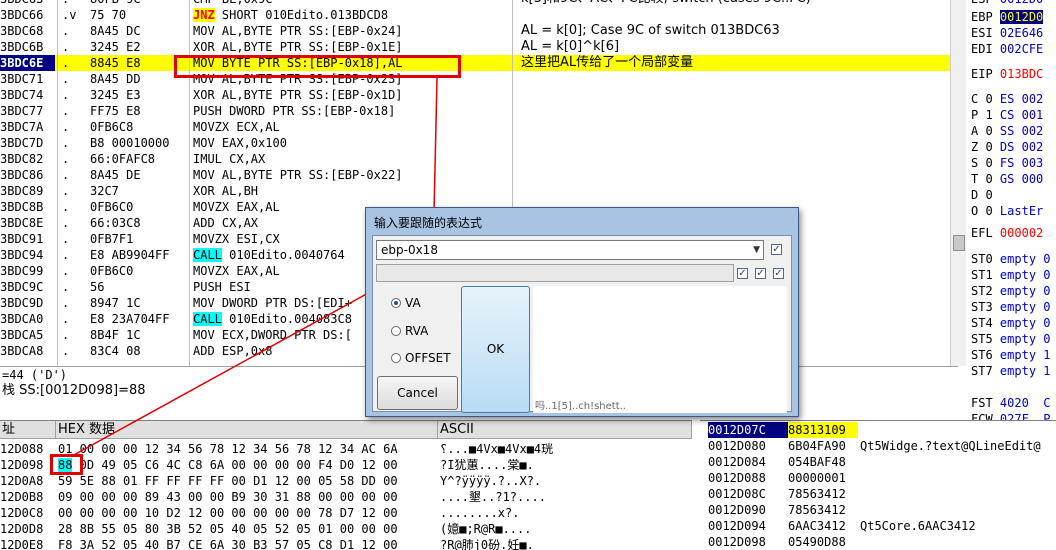 Image resolution: width=1056 pixels, height=550 pixels. What do you see at coordinates (413, 303) in the screenshot?
I see `radio-va-label: VA` at bounding box center [413, 303].